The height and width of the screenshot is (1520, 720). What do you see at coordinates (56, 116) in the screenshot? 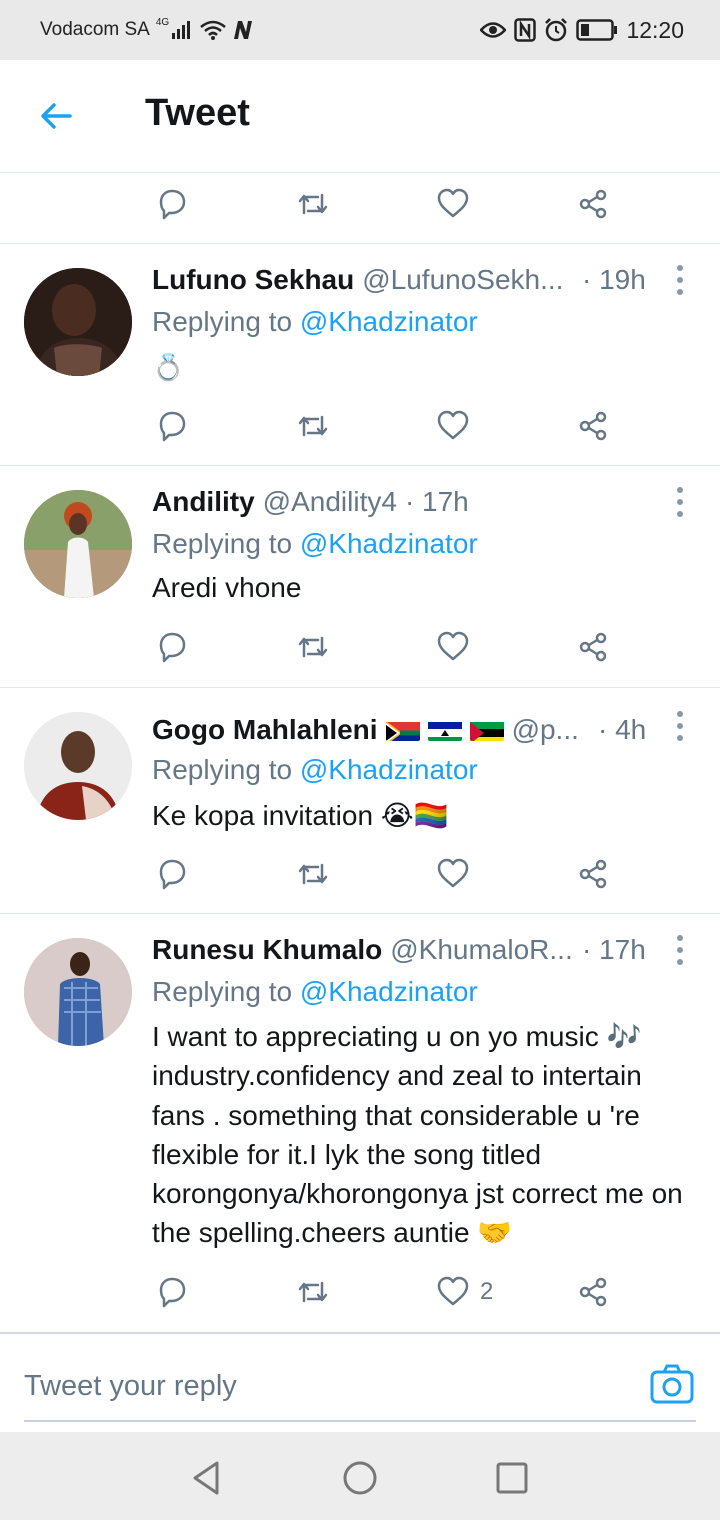
I see `arrow-left-icon` at bounding box center [56, 116].